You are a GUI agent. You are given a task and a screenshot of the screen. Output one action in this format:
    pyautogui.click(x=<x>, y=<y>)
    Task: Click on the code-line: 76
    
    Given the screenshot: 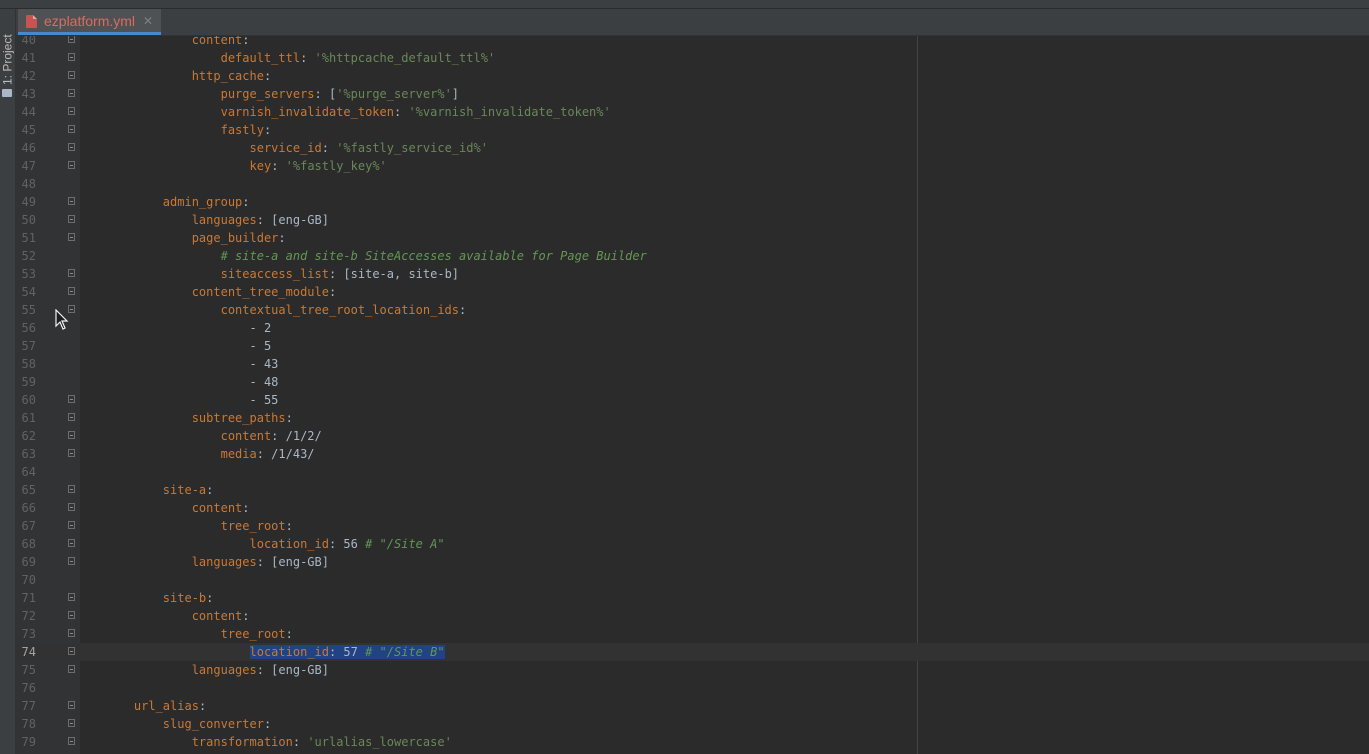 What is the action you would take?
    pyautogui.click(x=692, y=688)
    